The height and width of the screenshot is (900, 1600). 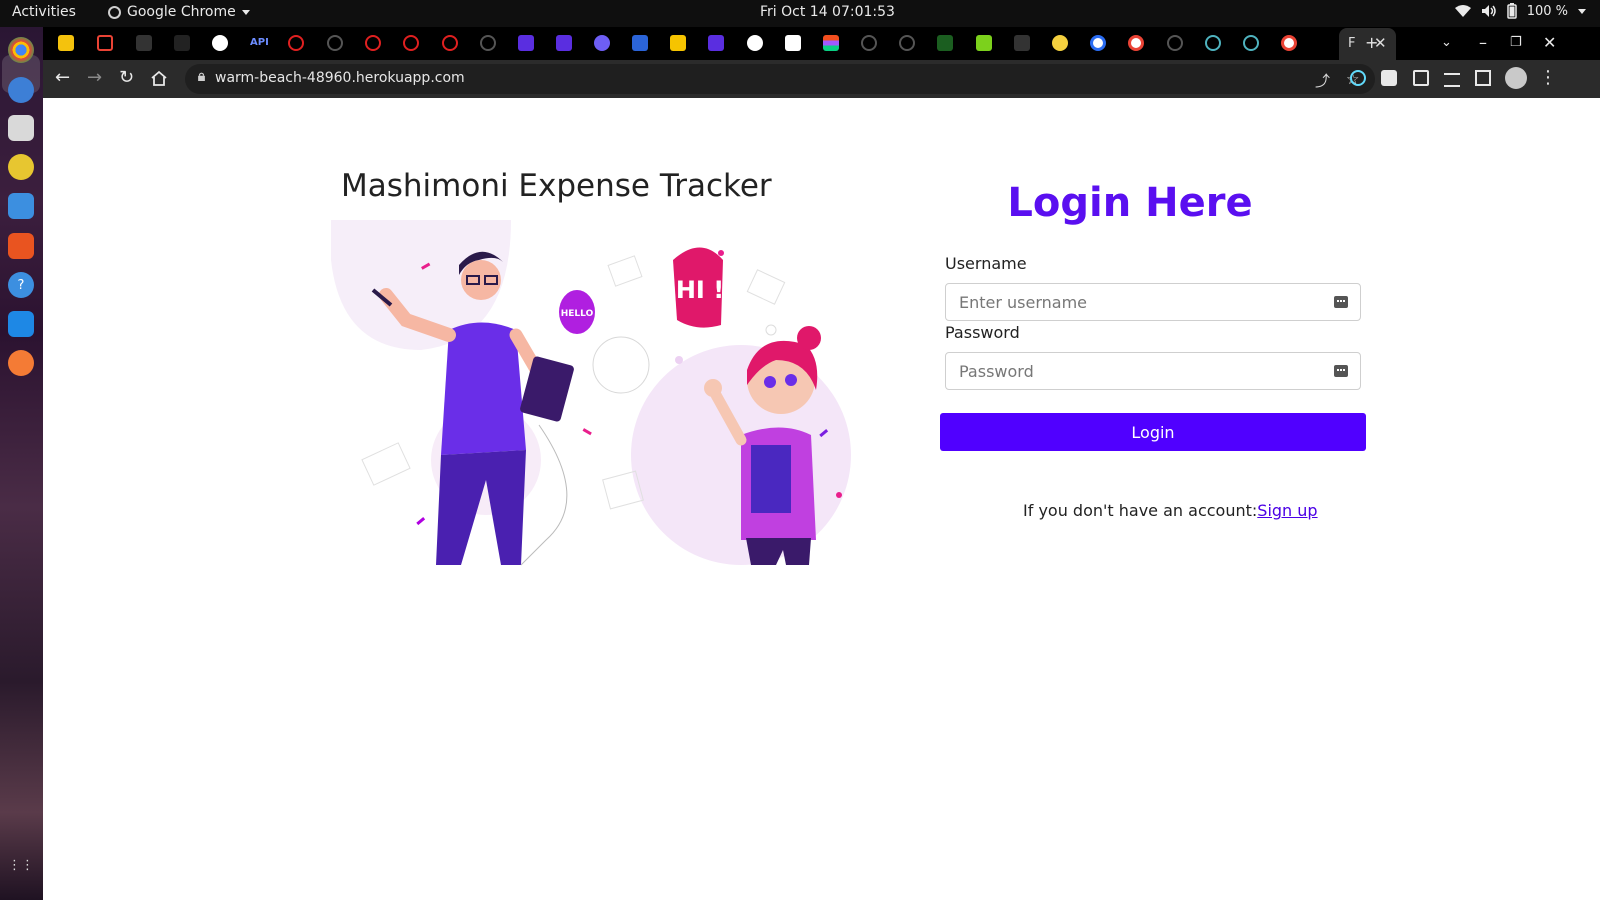 What do you see at coordinates (1462, 11) in the screenshot?
I see `wifi-icon` at bounding box center [1462, 11].